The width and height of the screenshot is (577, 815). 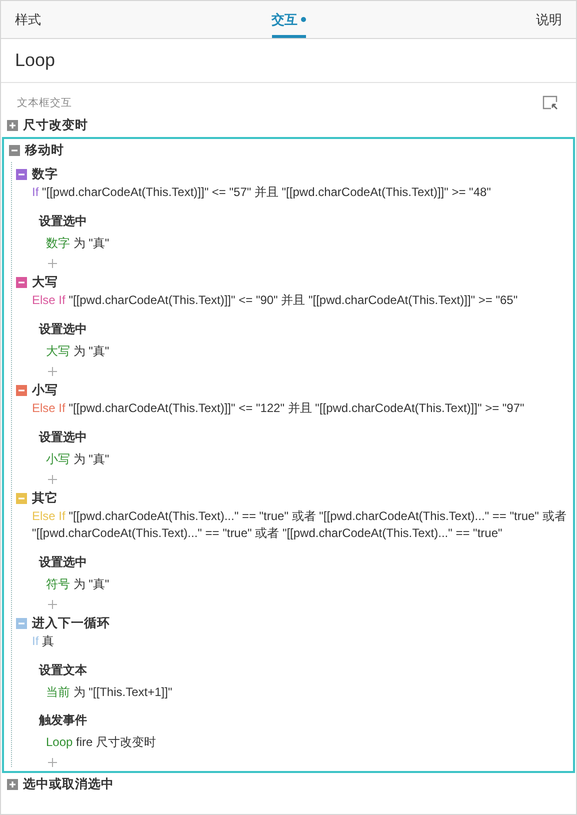 I want to click on widget-name: Loop, so click(x=35, y=60).